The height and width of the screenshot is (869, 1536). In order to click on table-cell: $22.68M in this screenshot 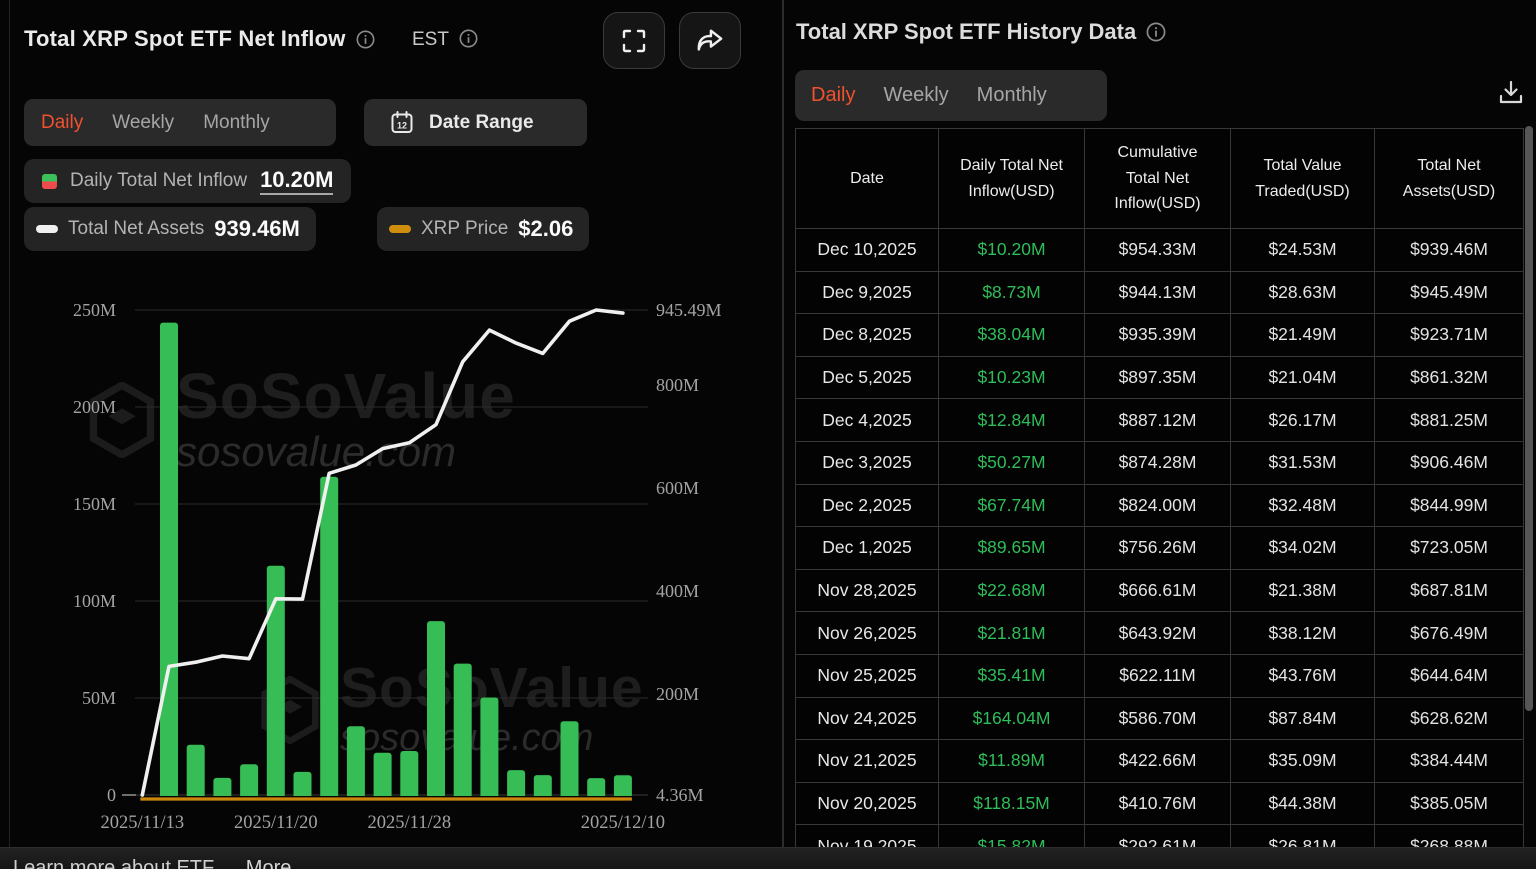, I will do `click(1011, 590)`.